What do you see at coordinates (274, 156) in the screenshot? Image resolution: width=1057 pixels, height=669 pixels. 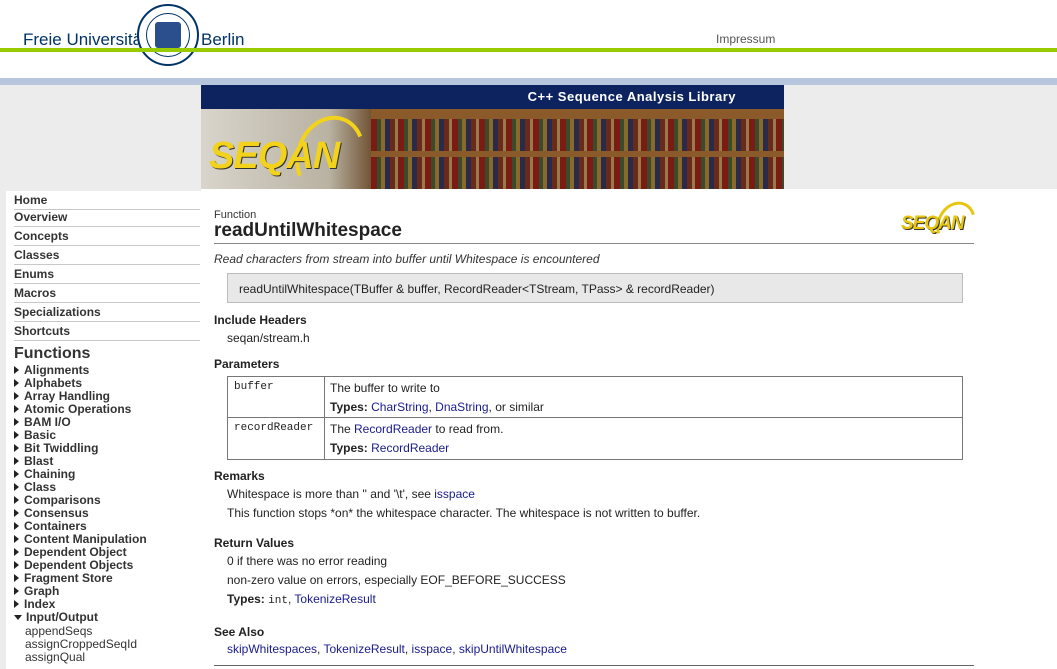 I see `seqan-logo: SEQAN` at bounding box center [274, 156].